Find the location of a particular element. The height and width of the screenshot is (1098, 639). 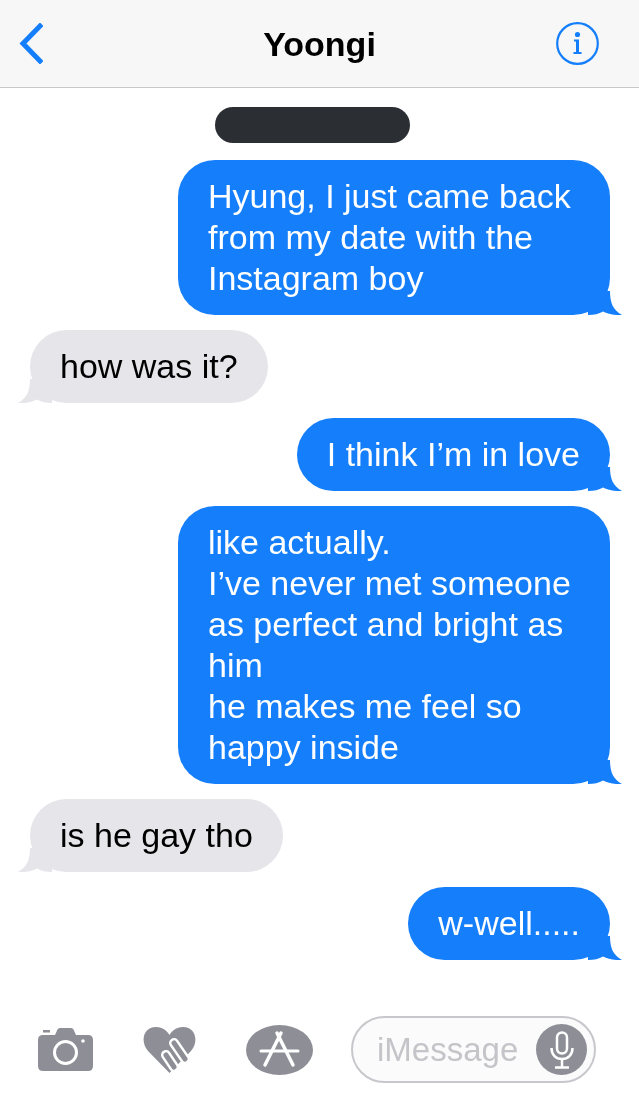

app-store-icon is located at coordinates (279, 1049).